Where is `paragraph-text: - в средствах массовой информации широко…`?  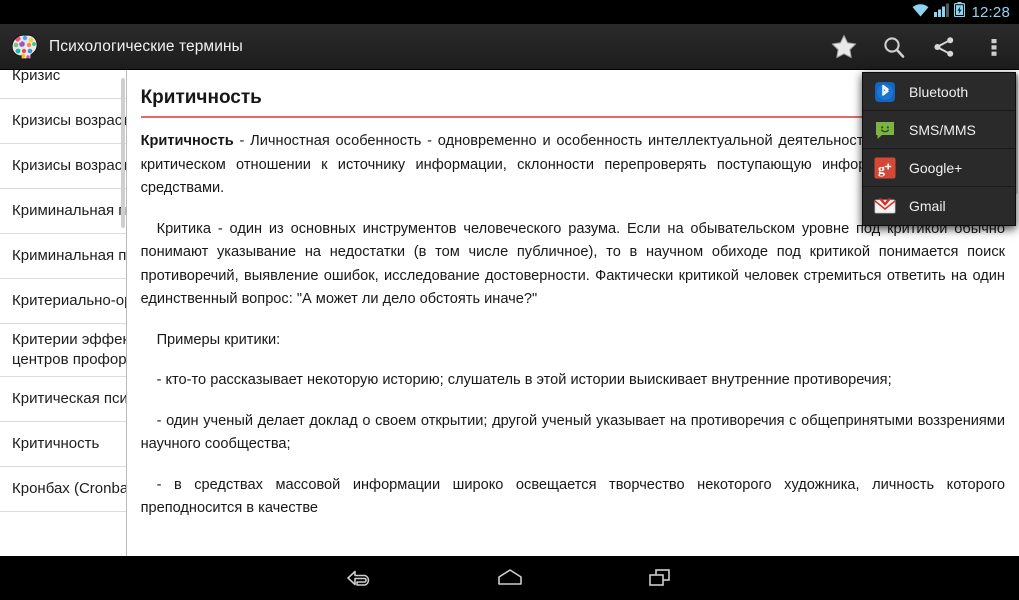
paragraph-text: - в средствах массовой информации широко… is located at coordinates (572, 496).